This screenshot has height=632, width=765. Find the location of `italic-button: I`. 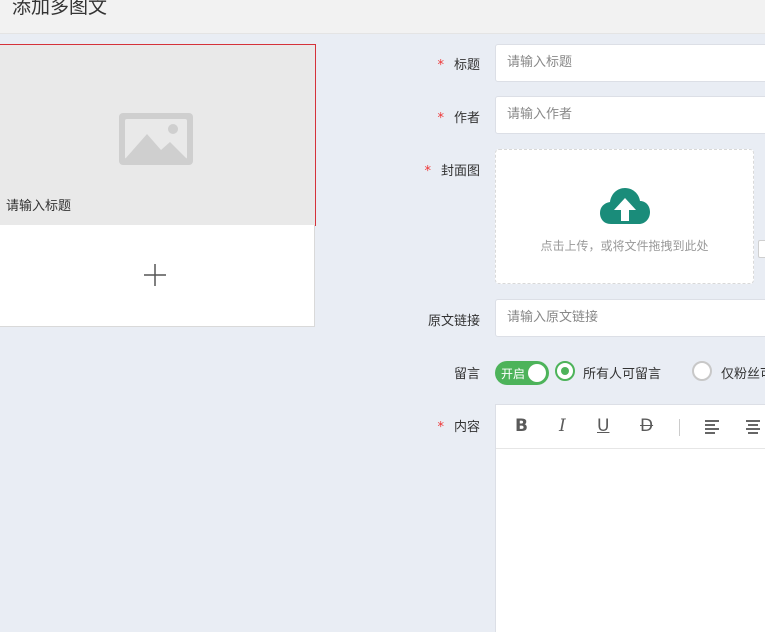

italic-button: I is located at coordinates (562, 426).